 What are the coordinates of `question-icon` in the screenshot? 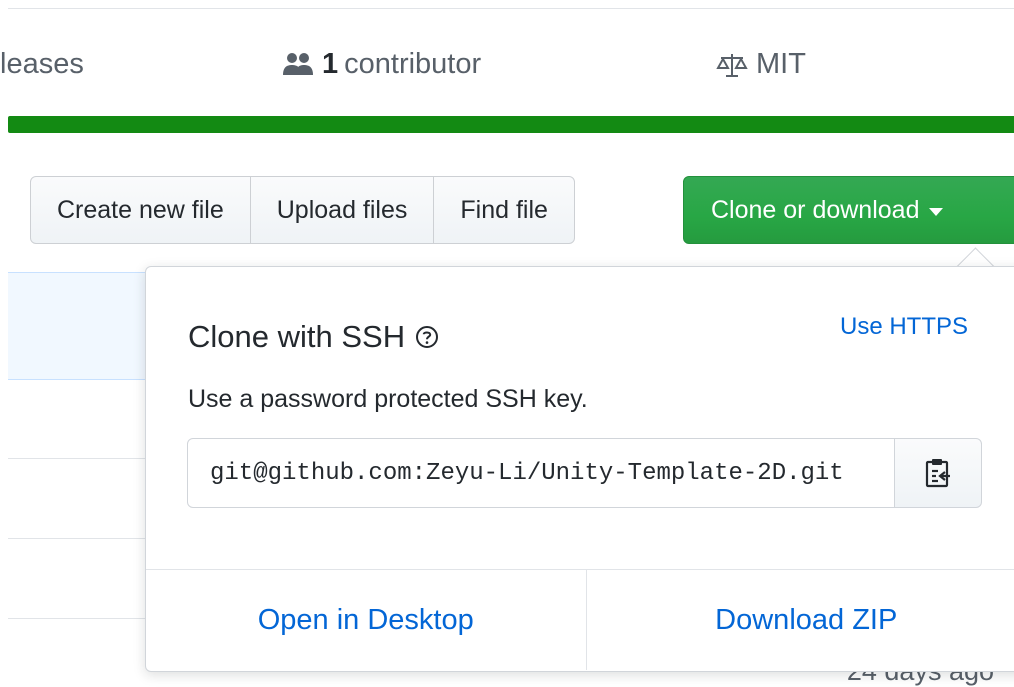 It's located at (427, 337).